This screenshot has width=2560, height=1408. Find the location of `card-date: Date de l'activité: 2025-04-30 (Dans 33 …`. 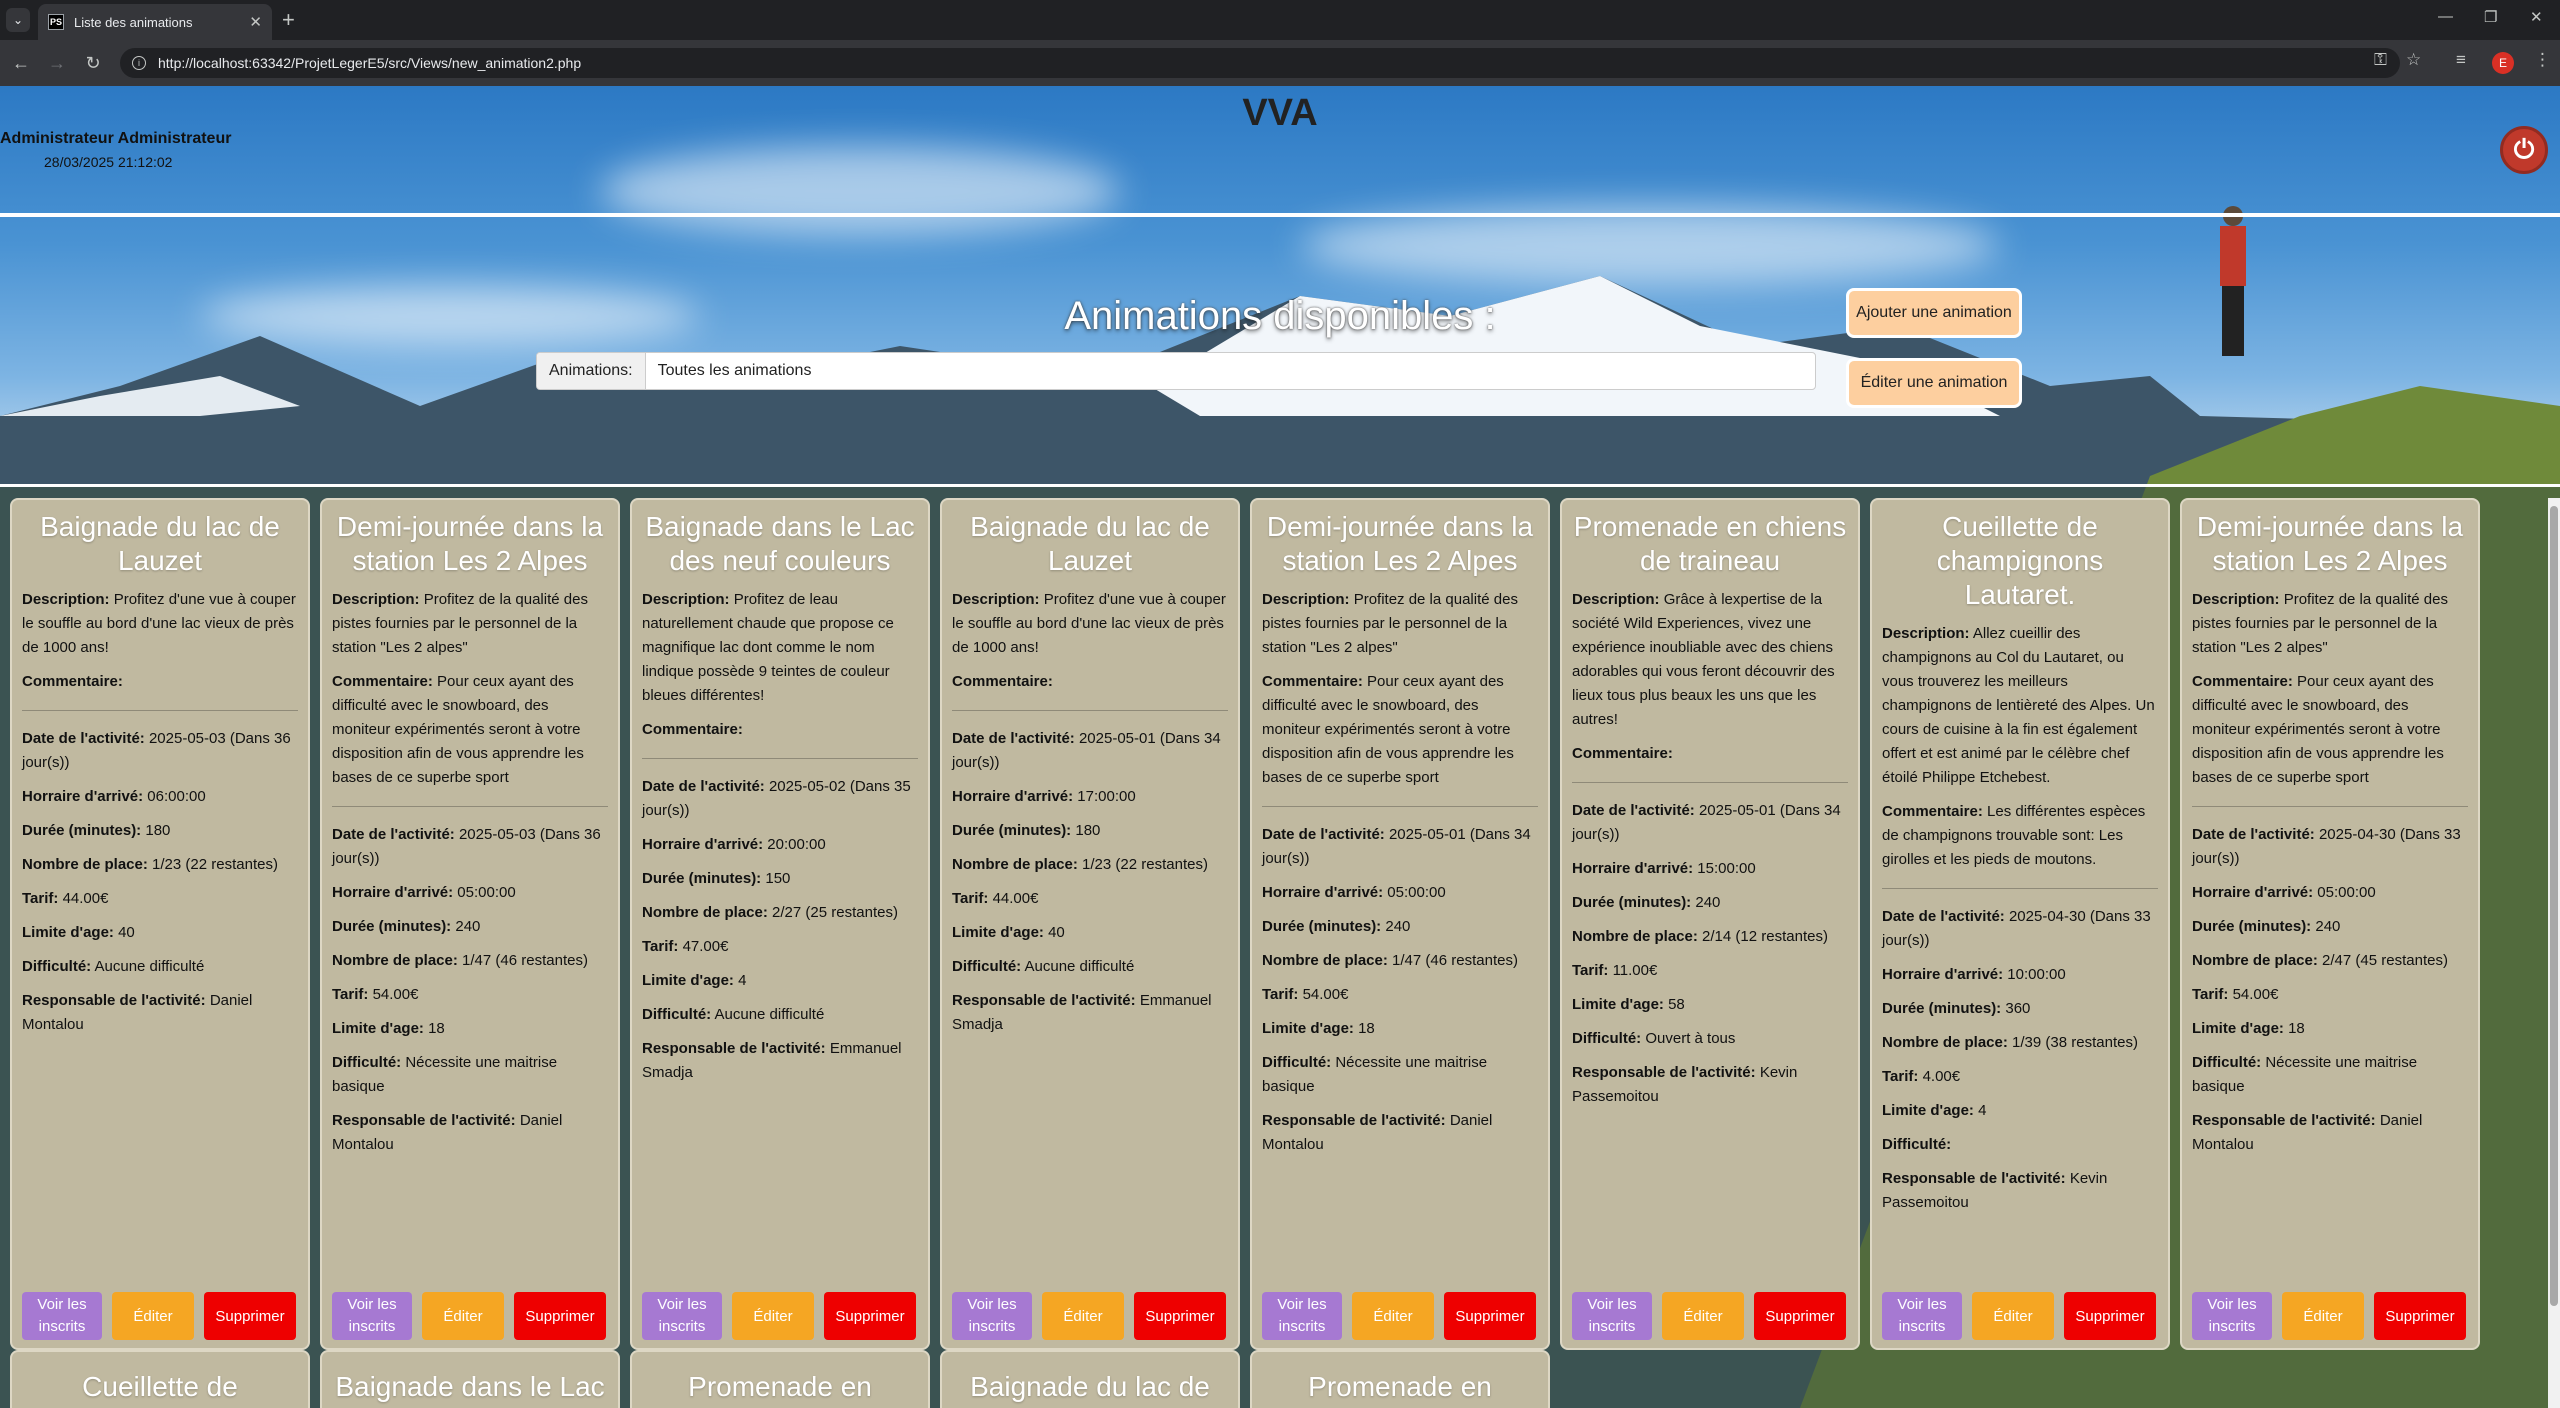

card-date: Date de l'activité: 2025-04-30 (Dans 33 … is located at coordinates (2326, 846).